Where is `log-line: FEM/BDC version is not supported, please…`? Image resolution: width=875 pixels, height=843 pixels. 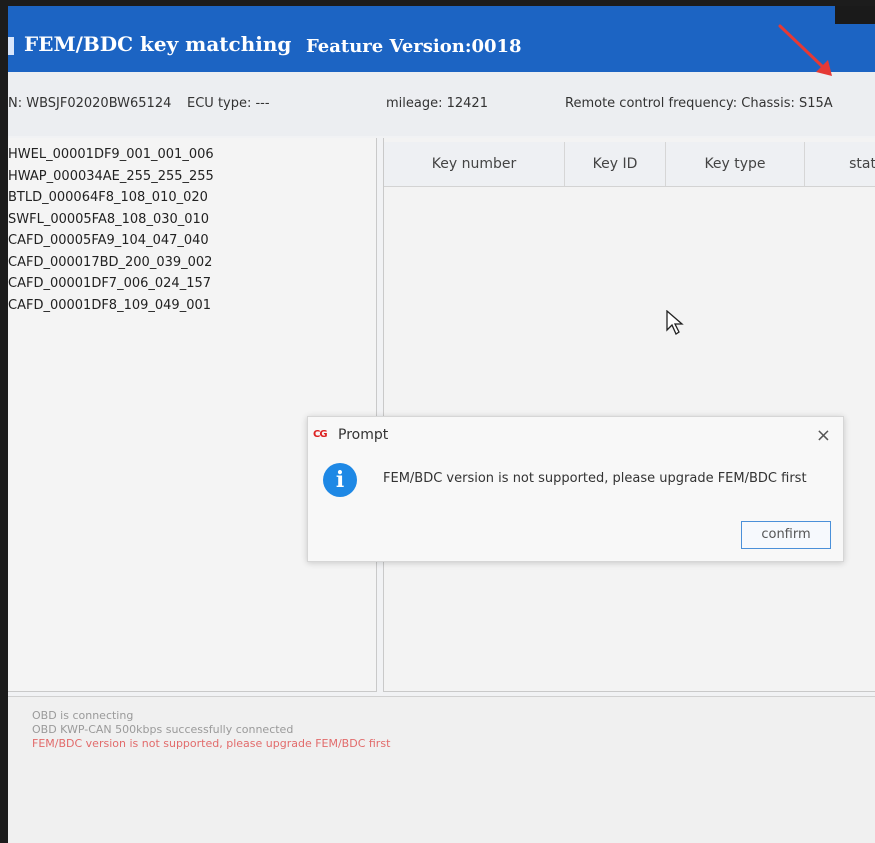
log-line: FEM/BDC version is not supported, please… is located at coordinates (211, 743).